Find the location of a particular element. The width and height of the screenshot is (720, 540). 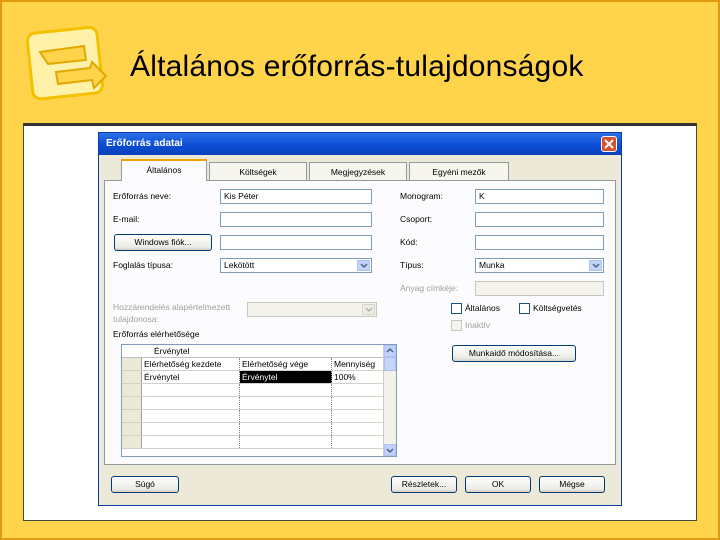

resource-name-label: Erőforrás neve: is located at coordinates (142, 196).